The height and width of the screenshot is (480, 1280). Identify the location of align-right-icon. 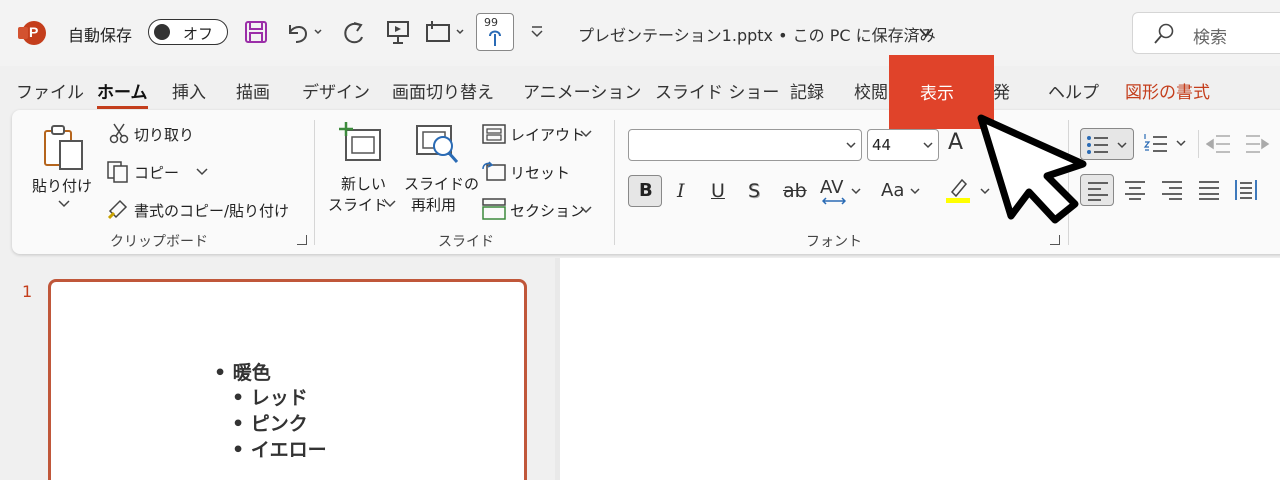
(1172, 190).